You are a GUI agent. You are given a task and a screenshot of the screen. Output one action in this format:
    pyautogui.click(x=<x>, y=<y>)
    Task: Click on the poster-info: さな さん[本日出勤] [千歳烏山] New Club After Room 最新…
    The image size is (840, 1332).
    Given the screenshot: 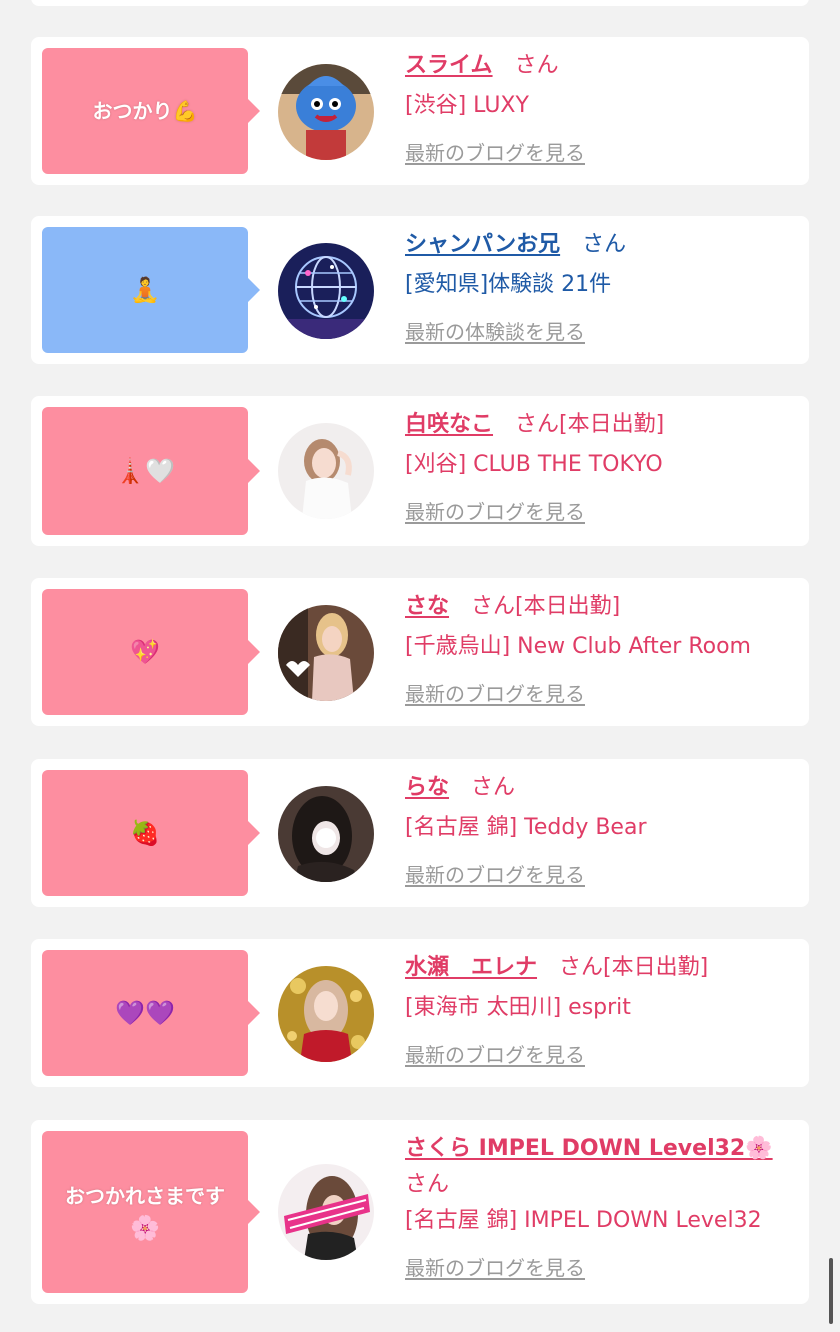 What is the action you would take?
    pyautogui.click(x=603, y=650)
    